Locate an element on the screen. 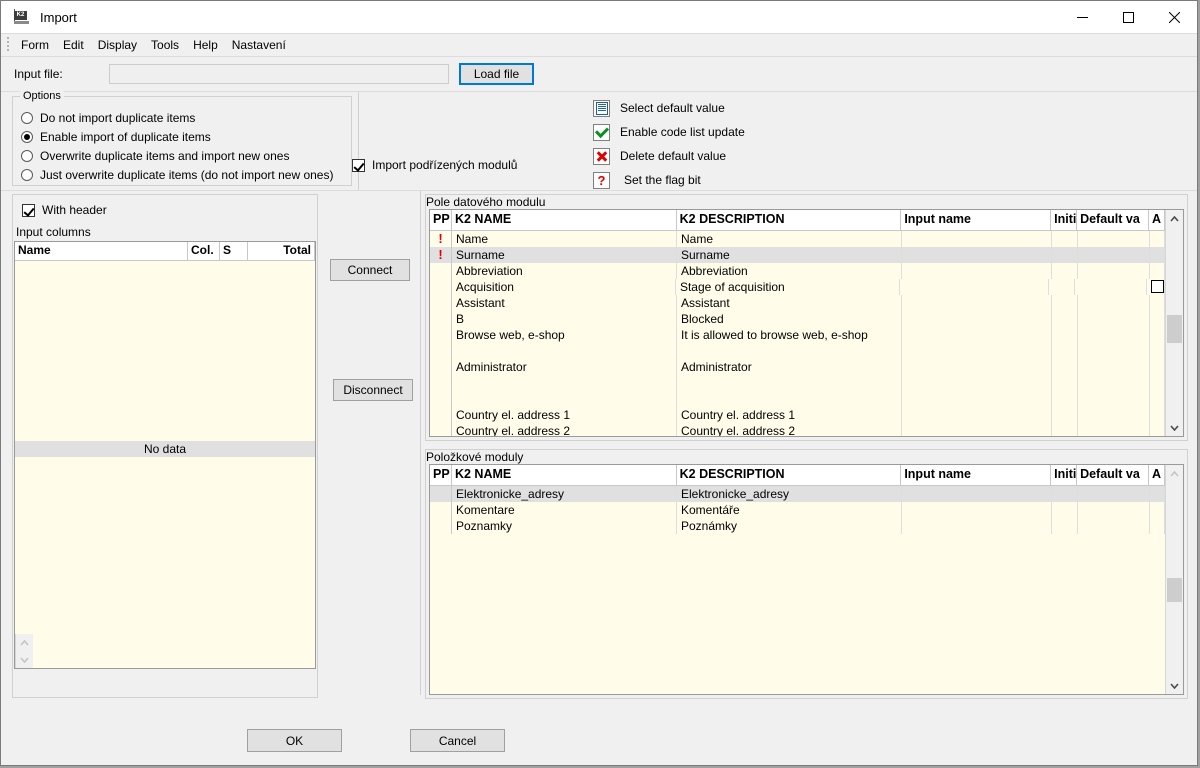 This screenshot has height=768, width=1200. radio-icon is located at coordinates (27, 155).